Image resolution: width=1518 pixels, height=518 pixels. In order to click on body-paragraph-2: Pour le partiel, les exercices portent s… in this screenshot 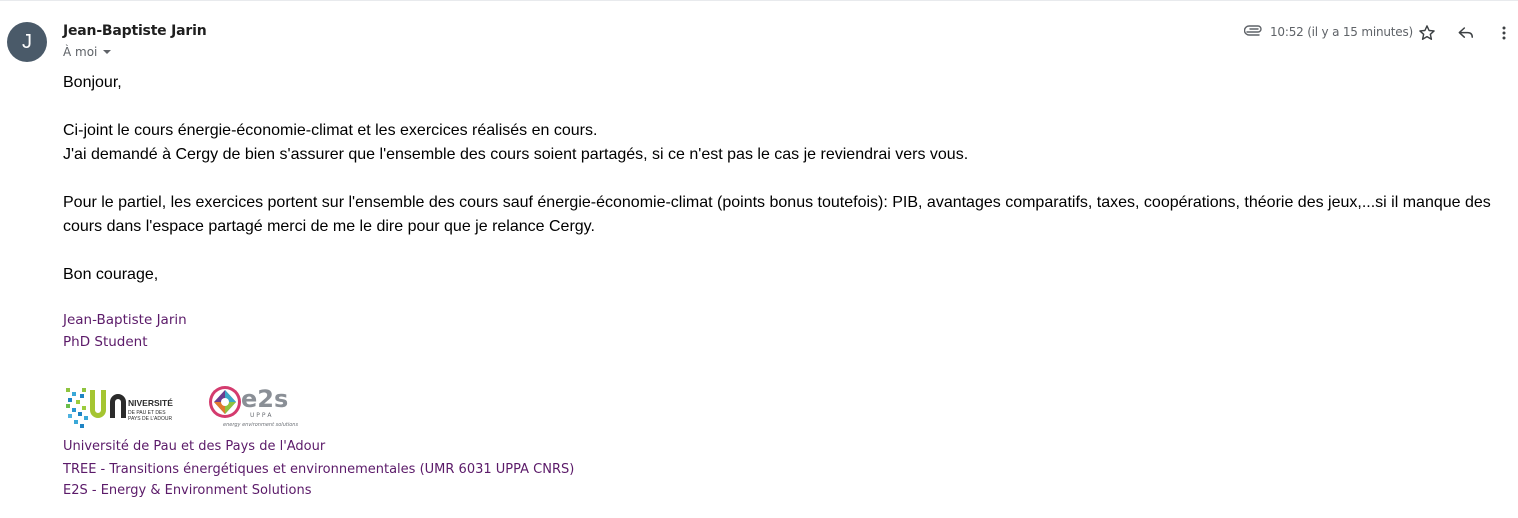, I will do `click(777, 214)`.